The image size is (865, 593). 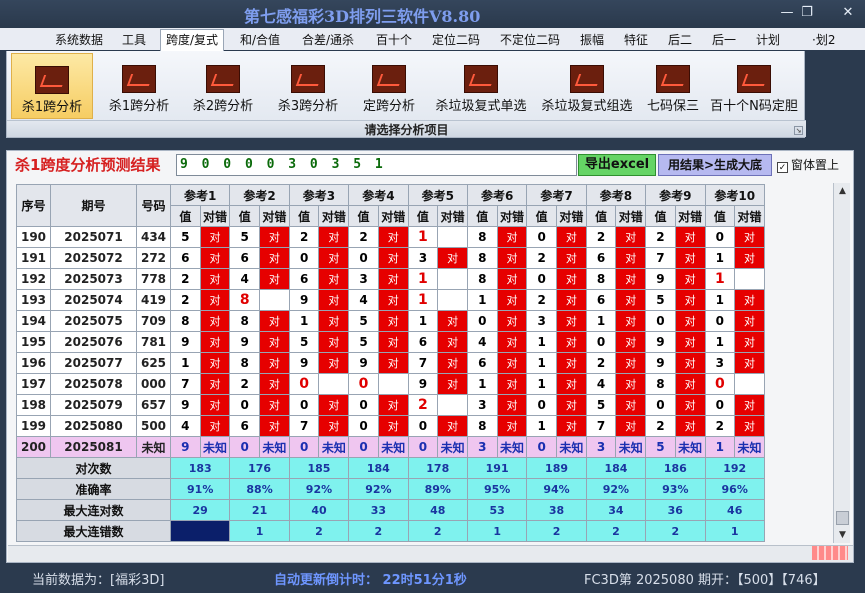 I want to click on table-row: 197 2025078 000 7 对 2 对 0 0 9 对 1 对 1 对 4 对 8 对 0, so click(x=390, y=384).